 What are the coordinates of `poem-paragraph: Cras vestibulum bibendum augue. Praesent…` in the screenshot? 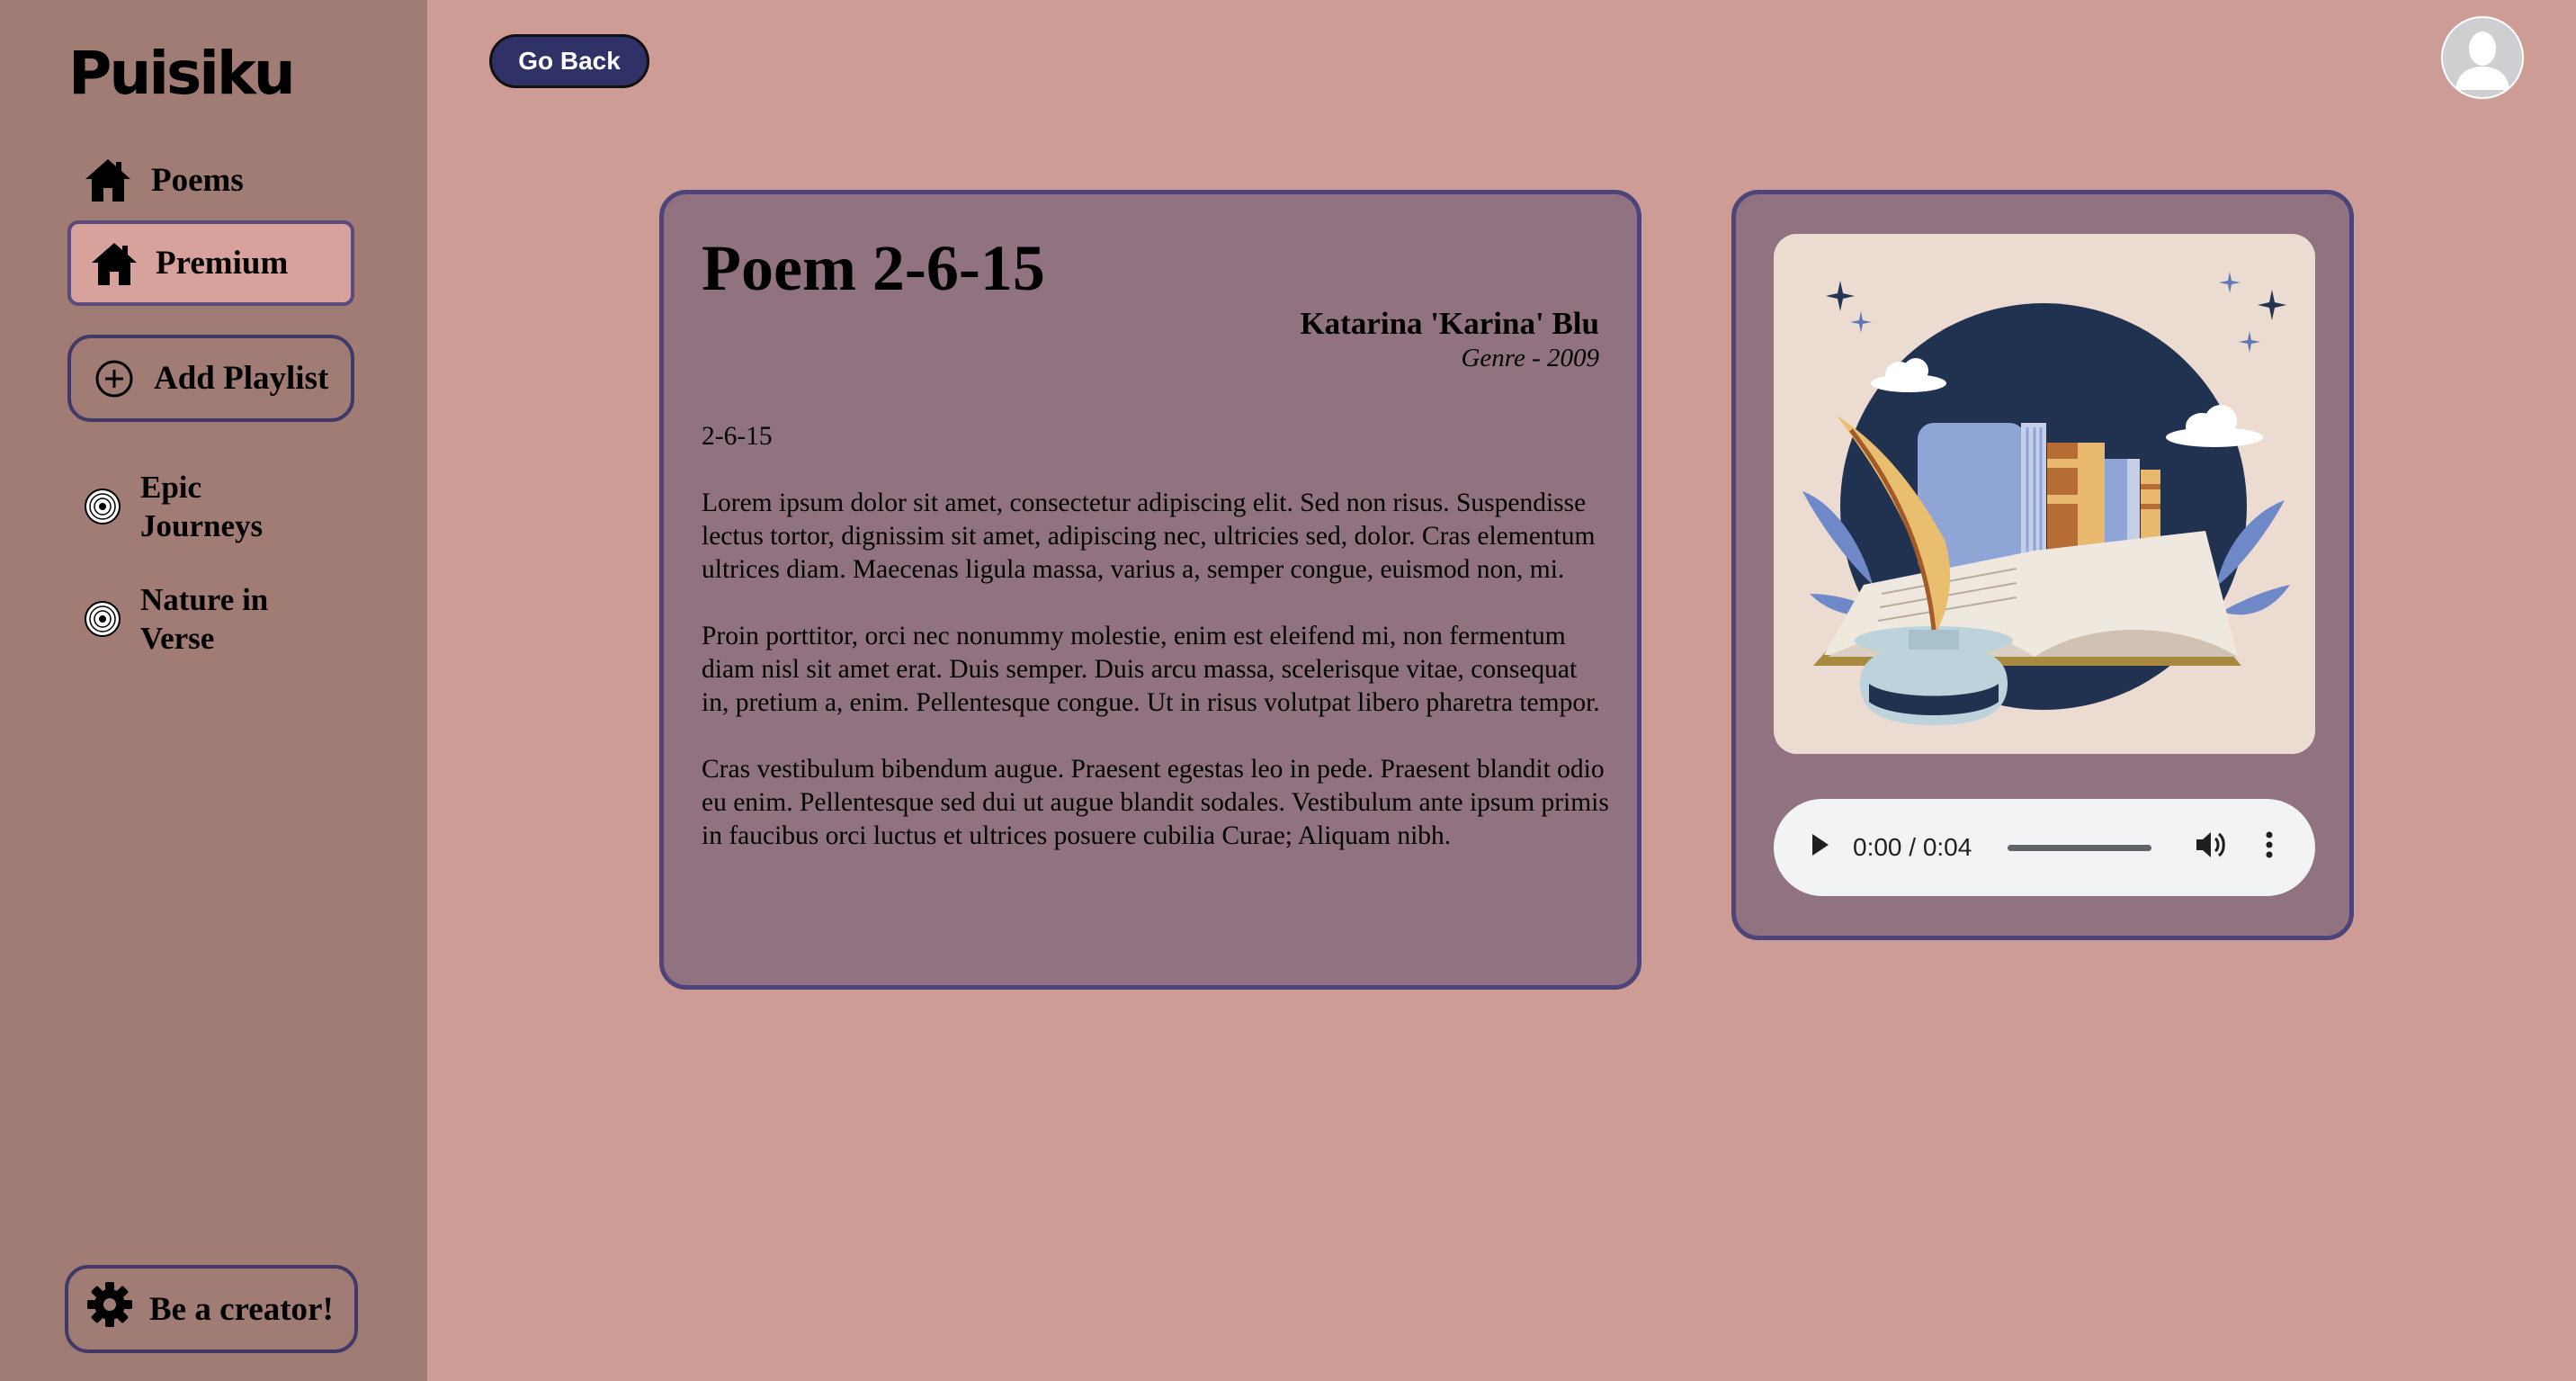 It's located at (1155, 803).